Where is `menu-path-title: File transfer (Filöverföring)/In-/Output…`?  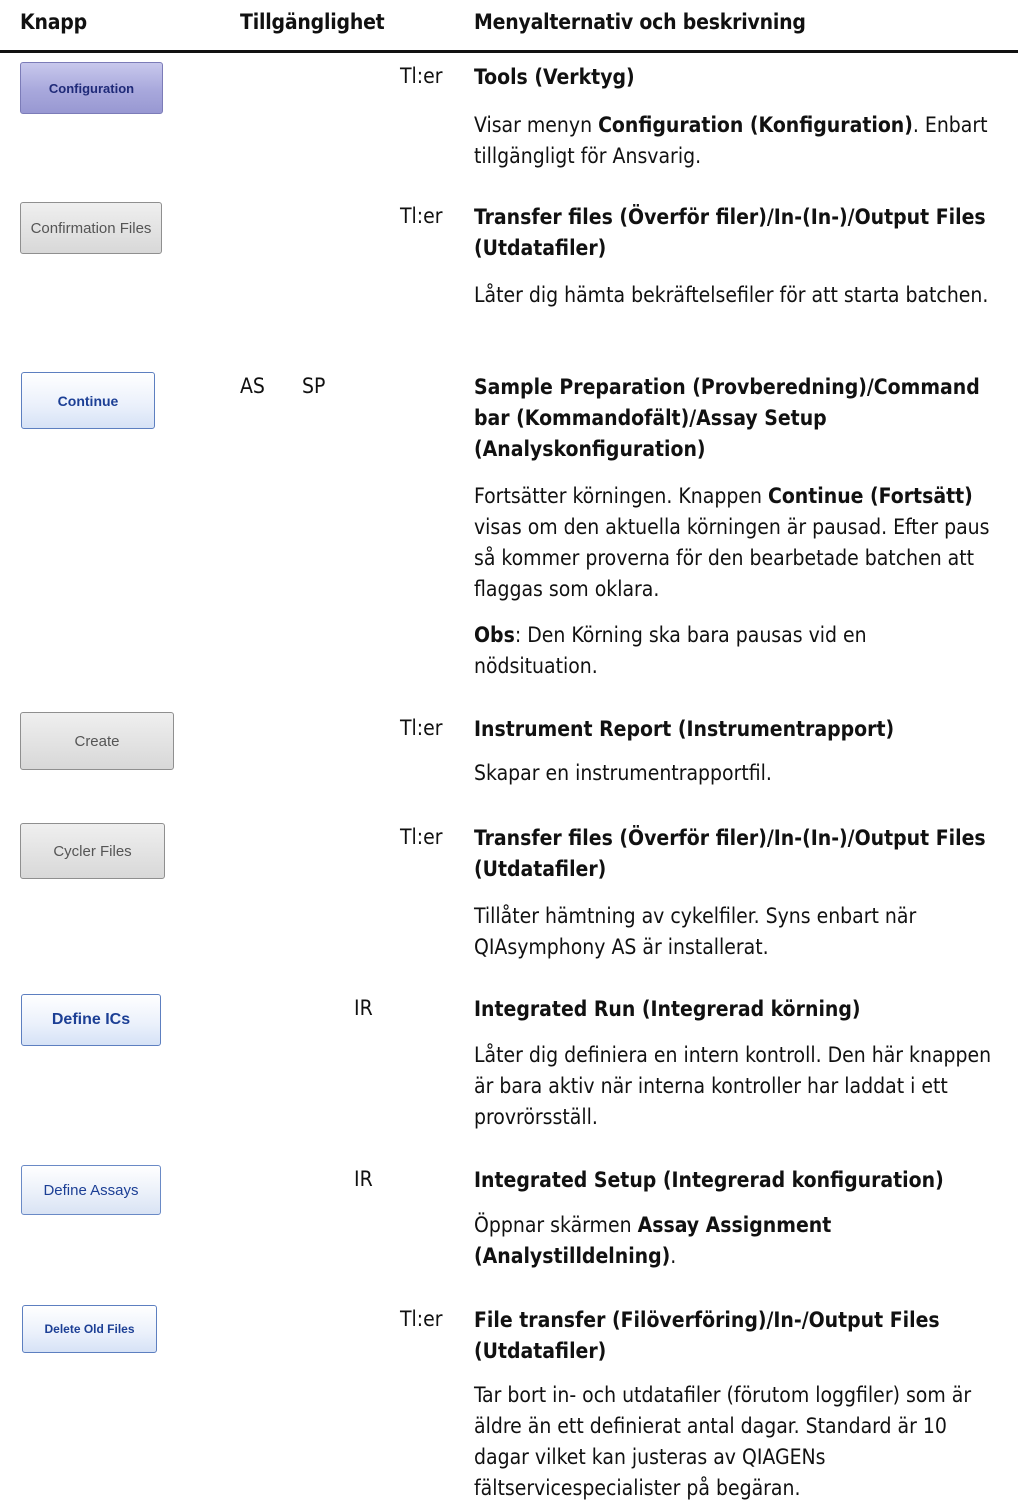
menu-path-title: File transfer (Filöverföring)/In-/Output… is located at coordinates (707, 1335).